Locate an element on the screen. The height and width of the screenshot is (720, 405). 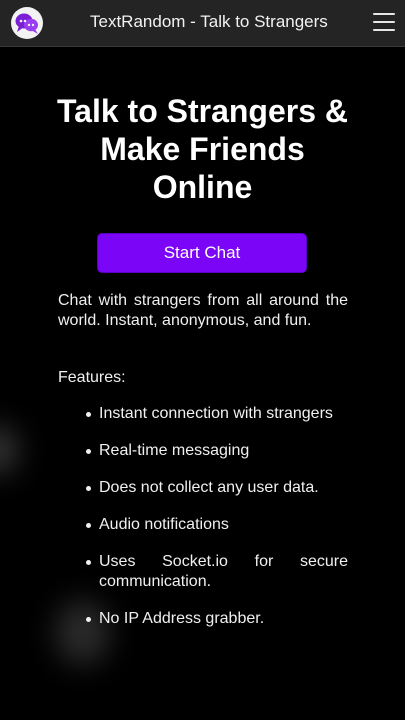
app-title: TextRandom - Talk to Strangers is located at coordinates (209, 21).